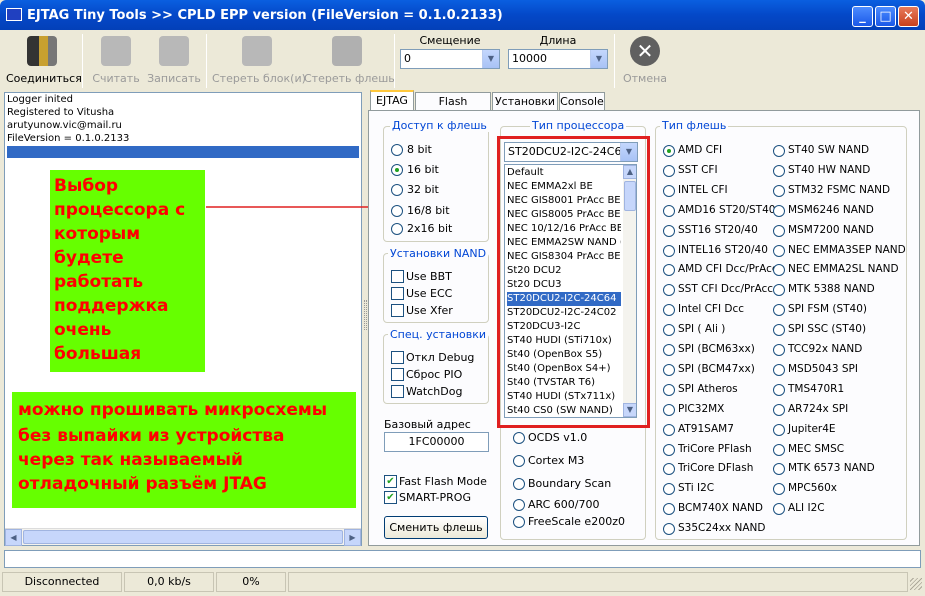 The width and height of the screenshot is (925, 596). Describe the element at coordinates (390, 481) in the screenshot. I see `fast-flash-mode-checkbox: ✔` at that location.